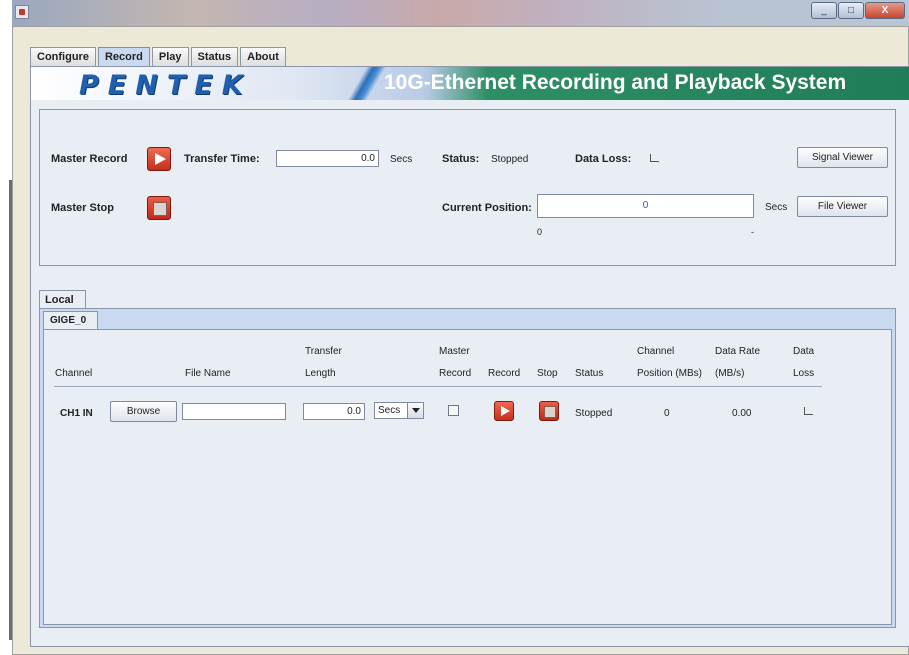 The image size is (909, 655). I want to click on col-data-loss-1: Data, so click(804, 351).